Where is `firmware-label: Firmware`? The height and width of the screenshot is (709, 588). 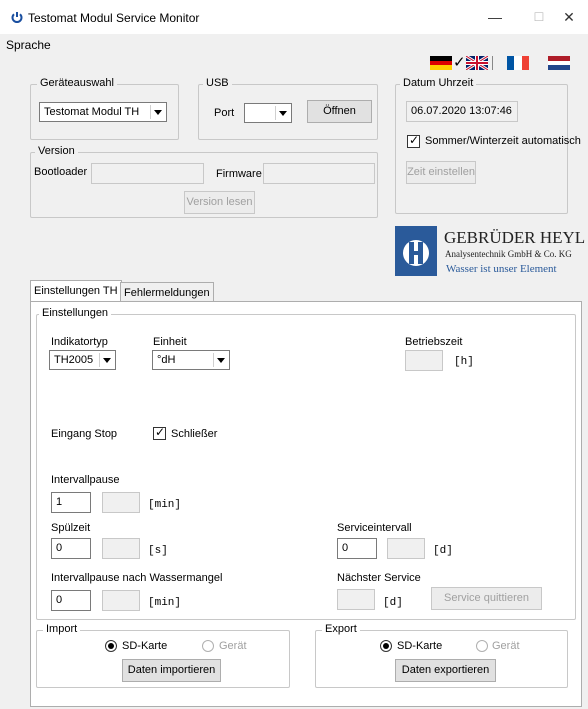
firmware-label: Firmware is located at coordinates (239, 174).